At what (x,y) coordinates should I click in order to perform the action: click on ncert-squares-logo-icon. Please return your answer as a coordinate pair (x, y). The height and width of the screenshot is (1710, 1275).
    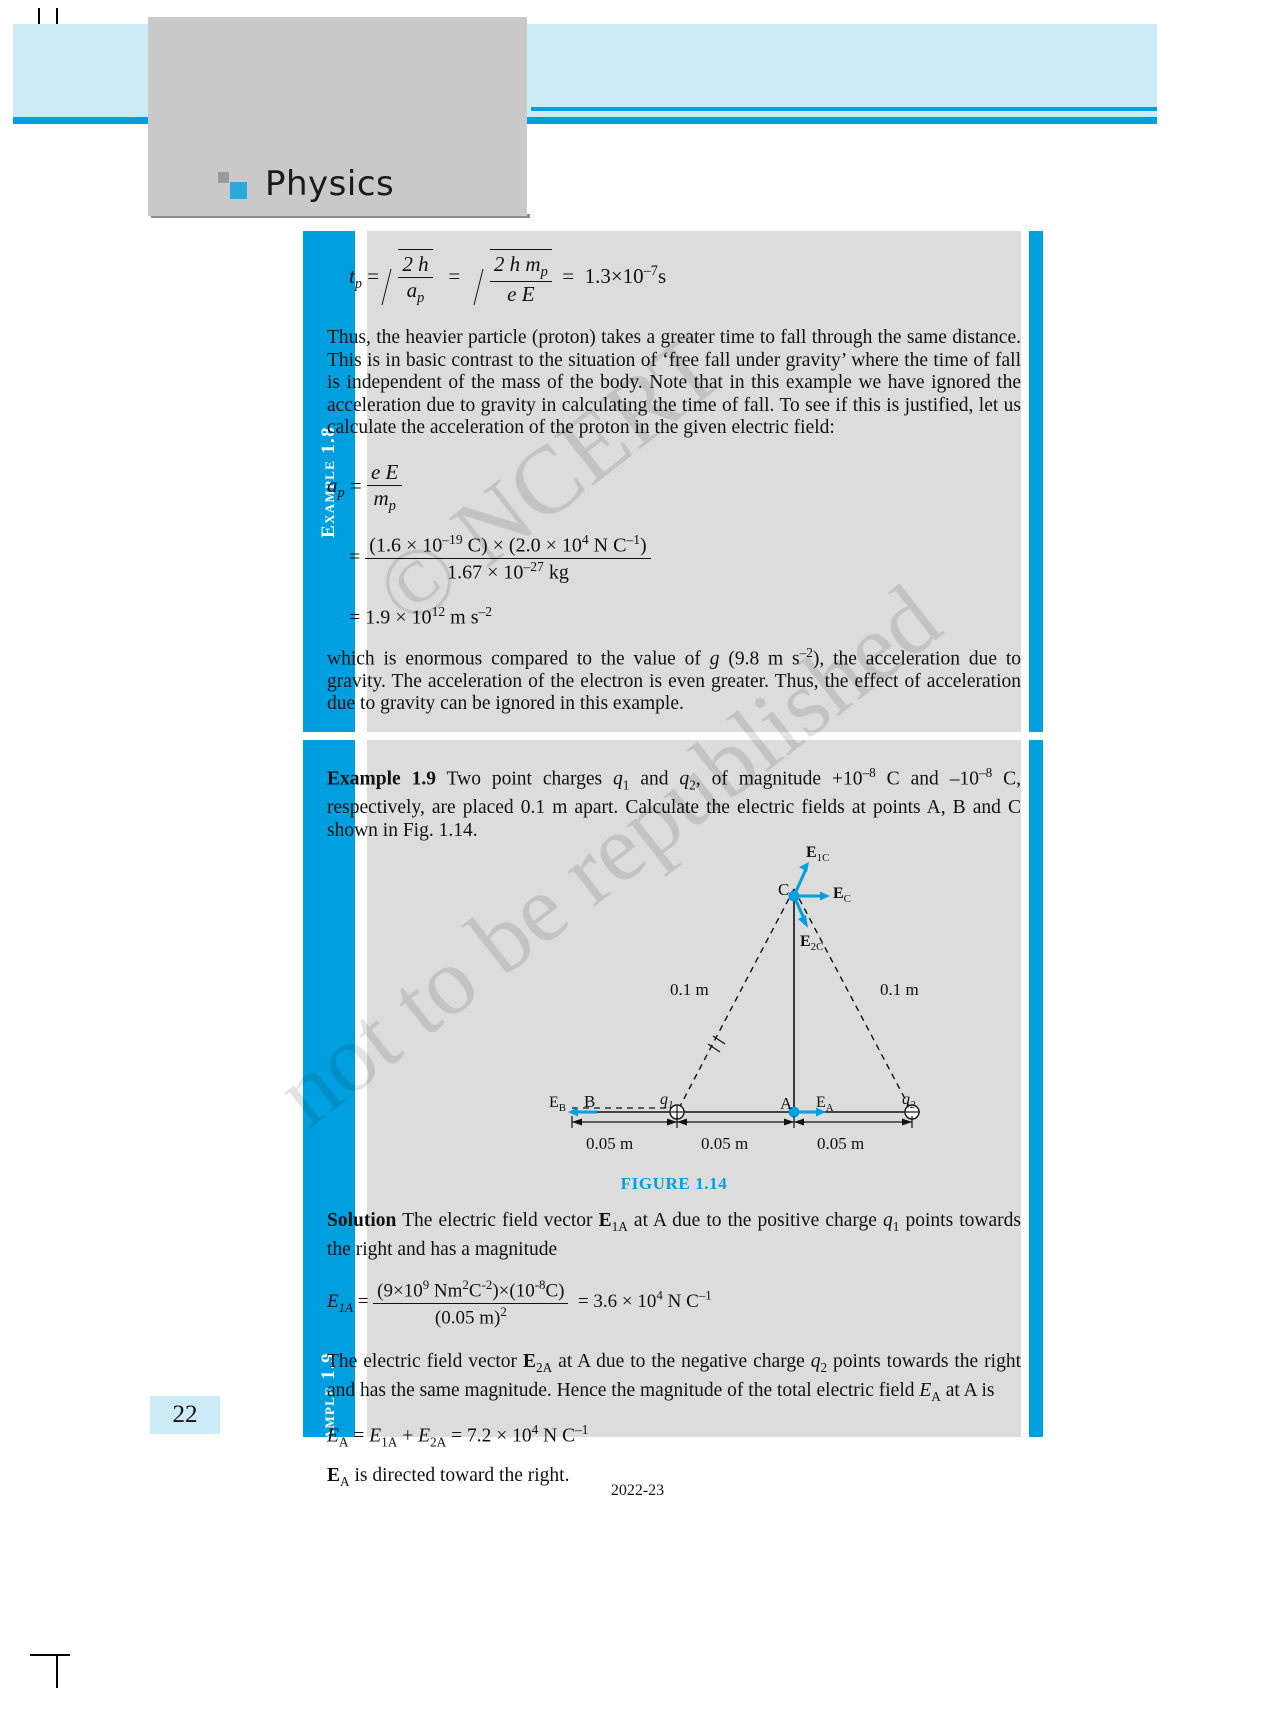
    Looking at the image, I should click on (233, 186).